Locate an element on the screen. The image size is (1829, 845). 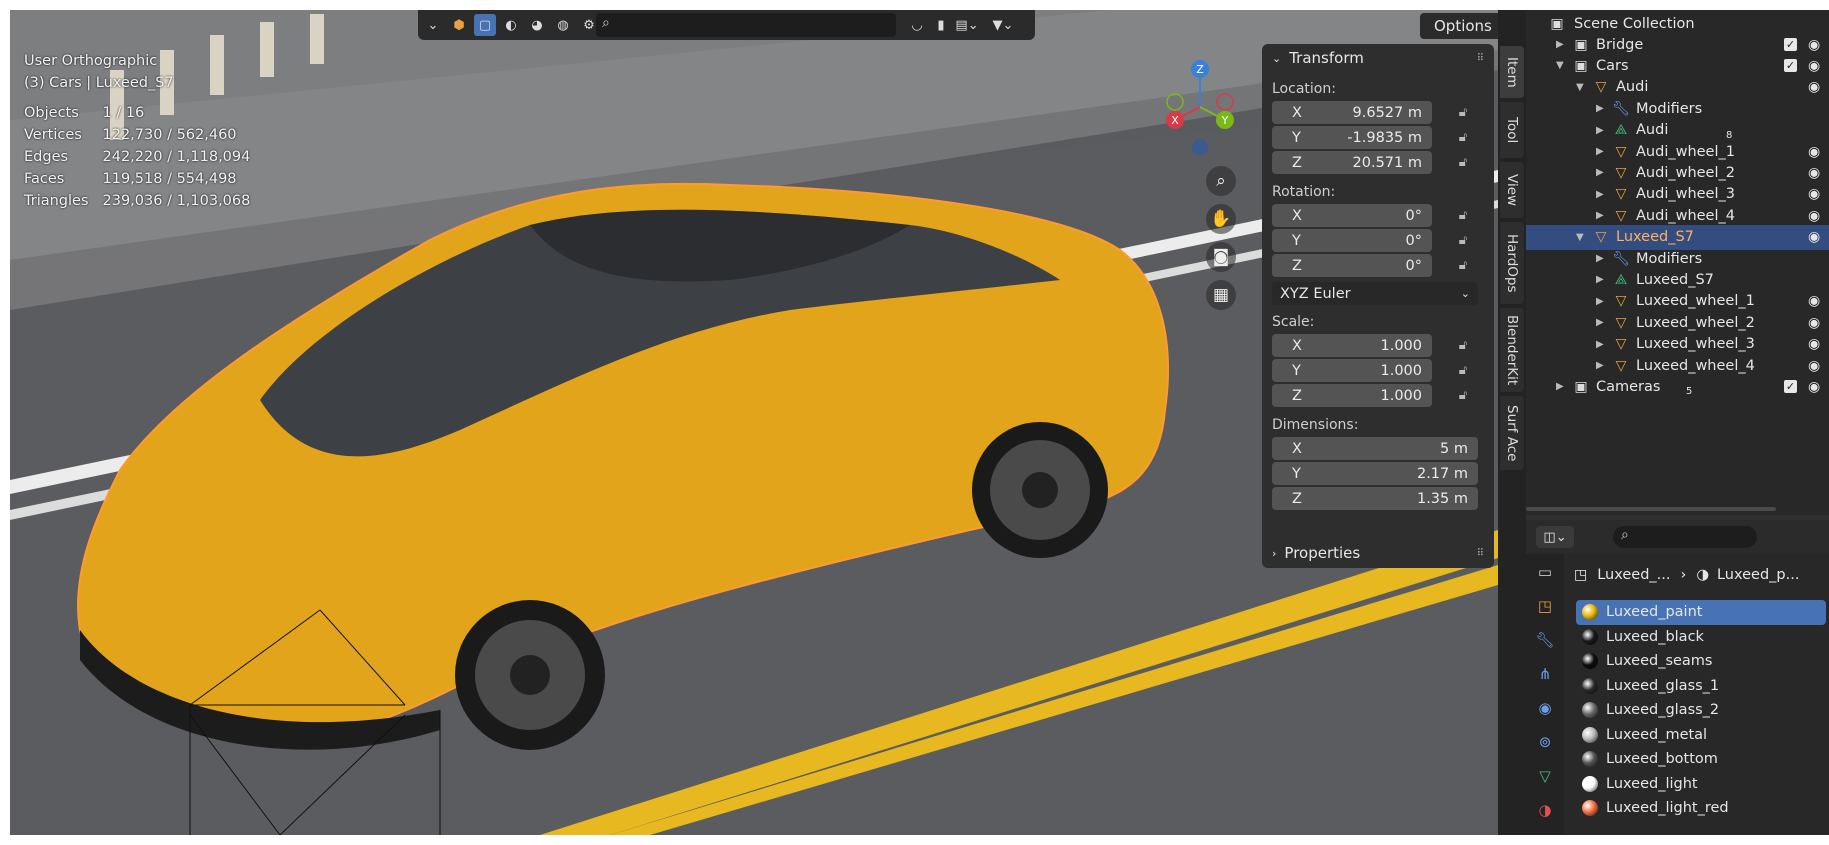
filter-icon: ▼⌄ is located at coordinates (1003, 25).